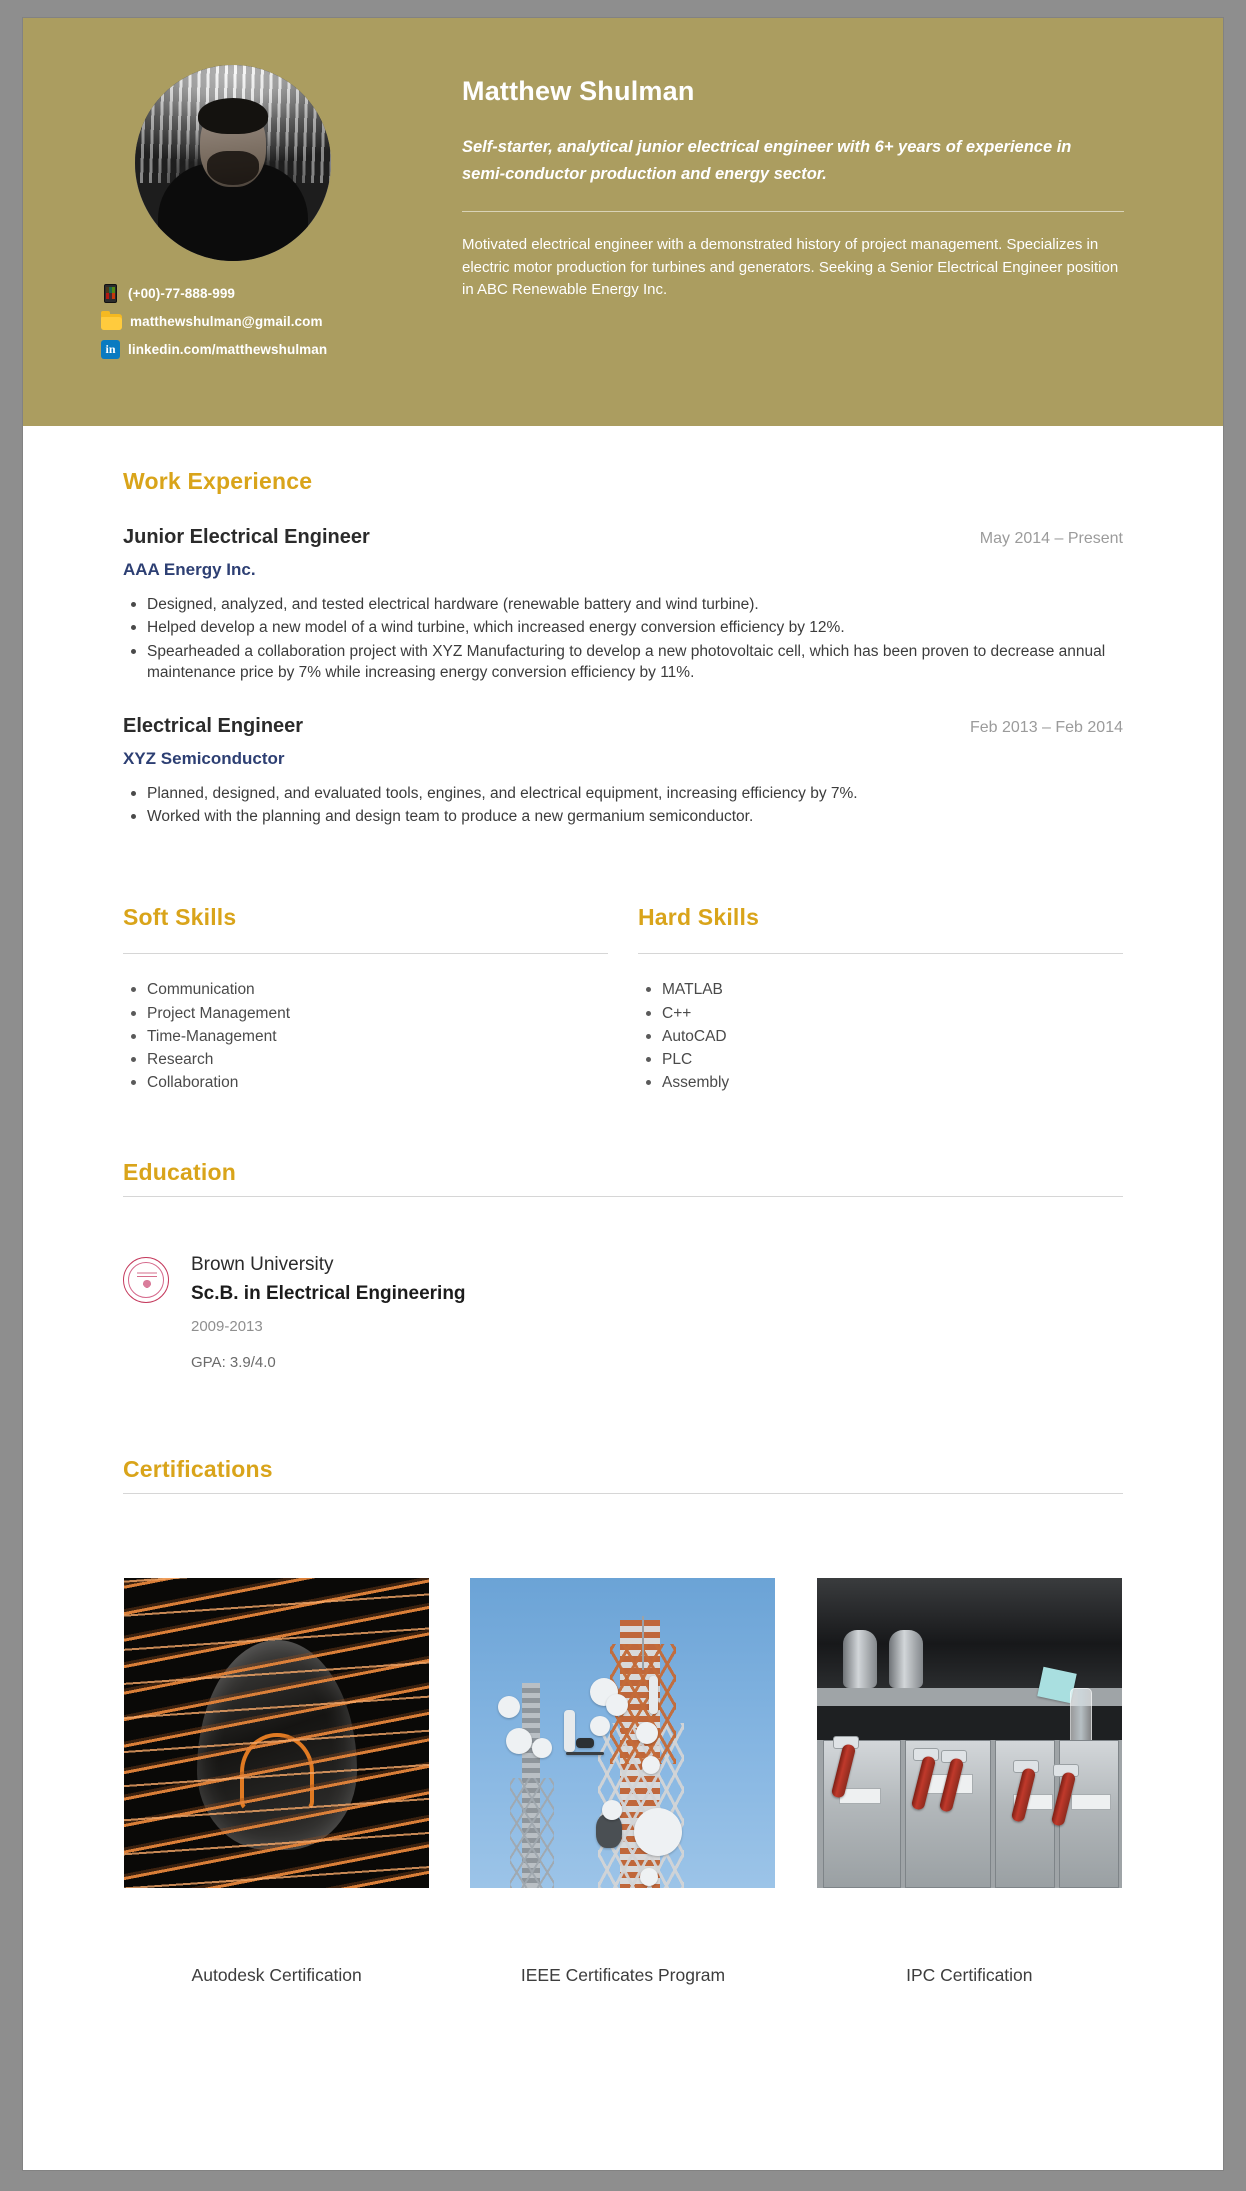  What do you see at coordinates (623, 1196) in the screenshot?
I see `education-divider` at bounding box center [623, 1196].